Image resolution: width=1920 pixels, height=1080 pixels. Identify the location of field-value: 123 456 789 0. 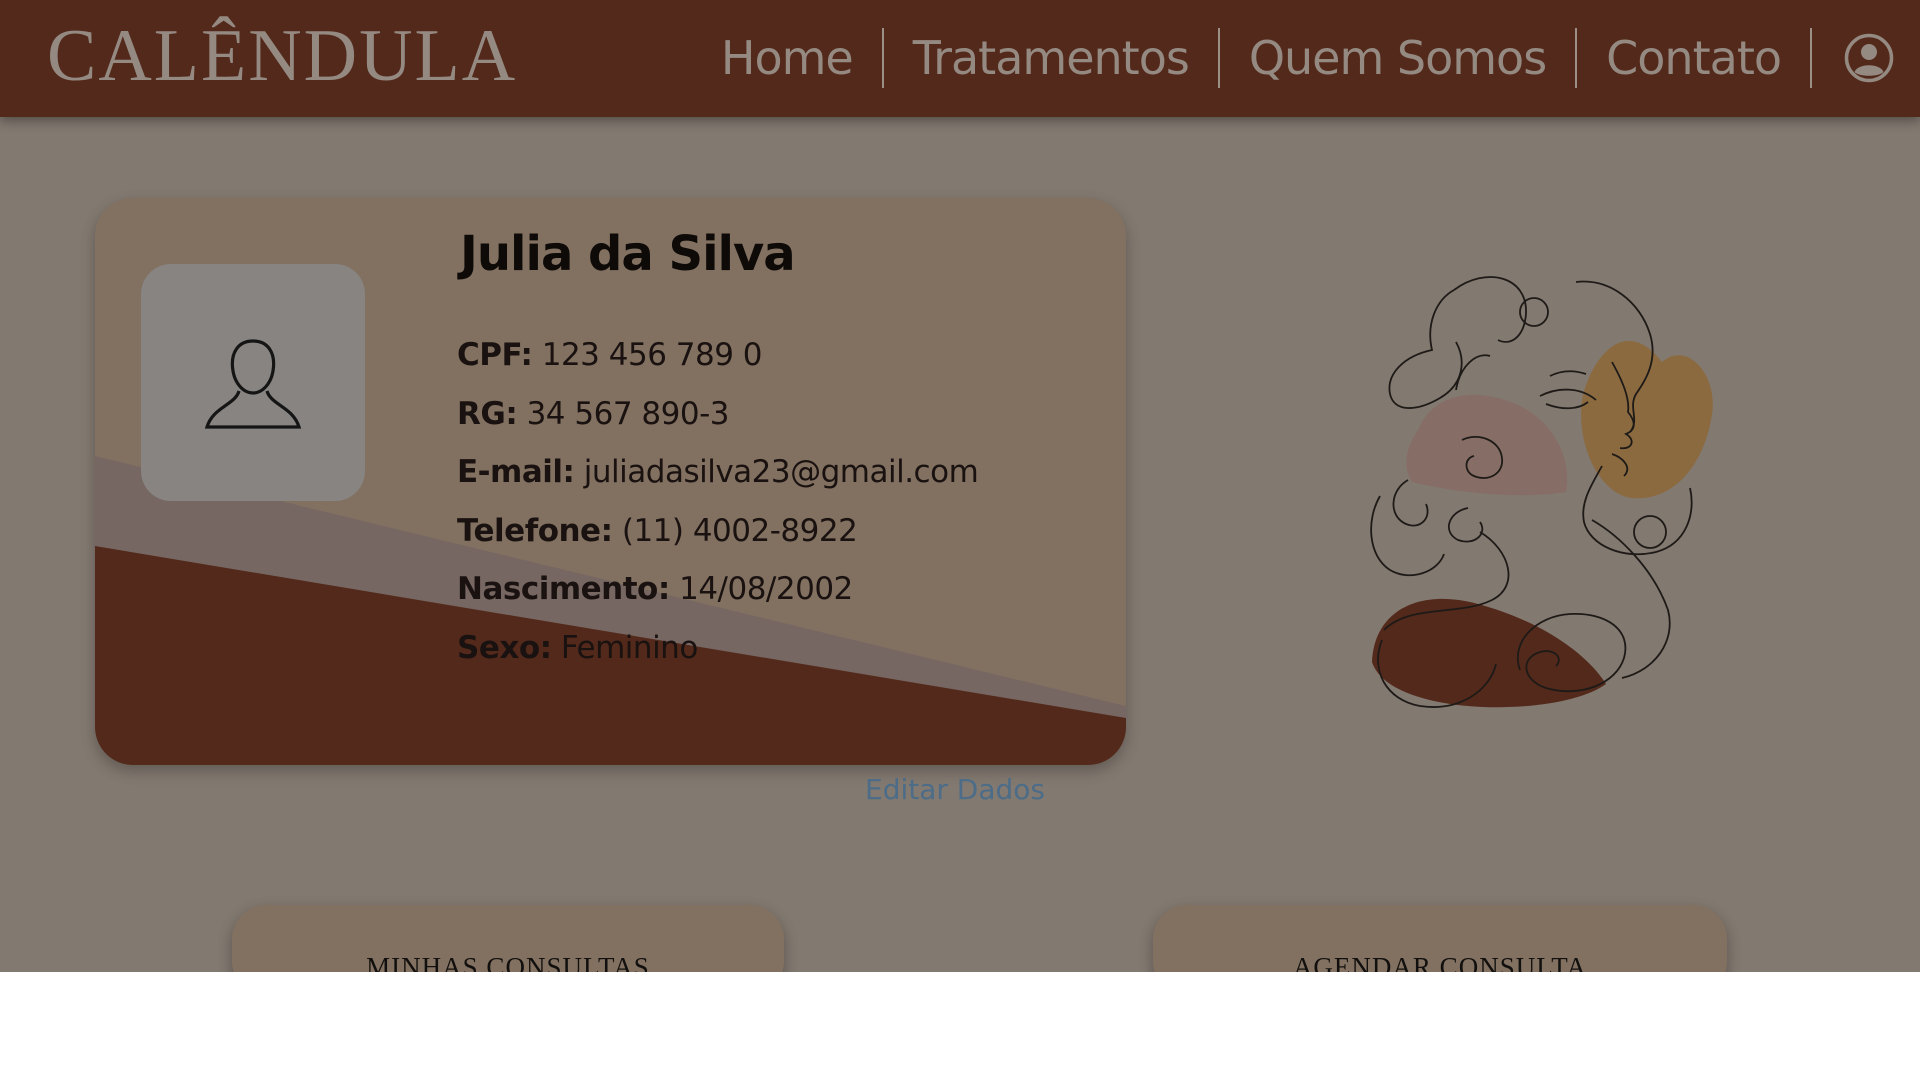
(652, 355).